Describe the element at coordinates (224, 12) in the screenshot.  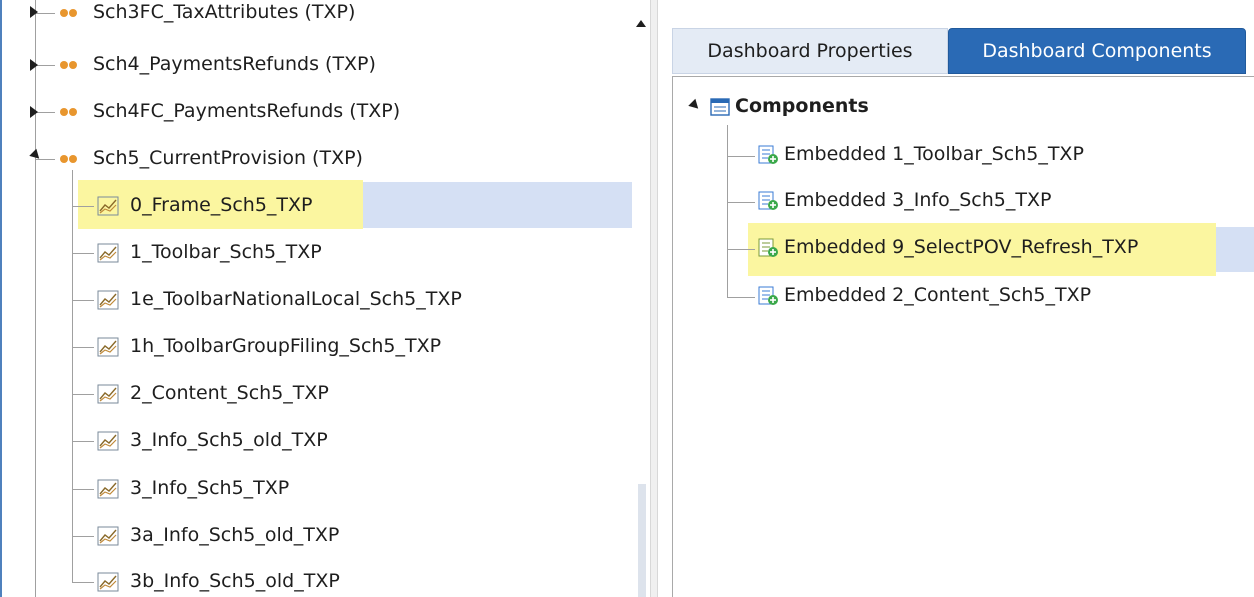
I see `tree-item-group: Sch3FC_TaxAttributes (TXP)` at that location.